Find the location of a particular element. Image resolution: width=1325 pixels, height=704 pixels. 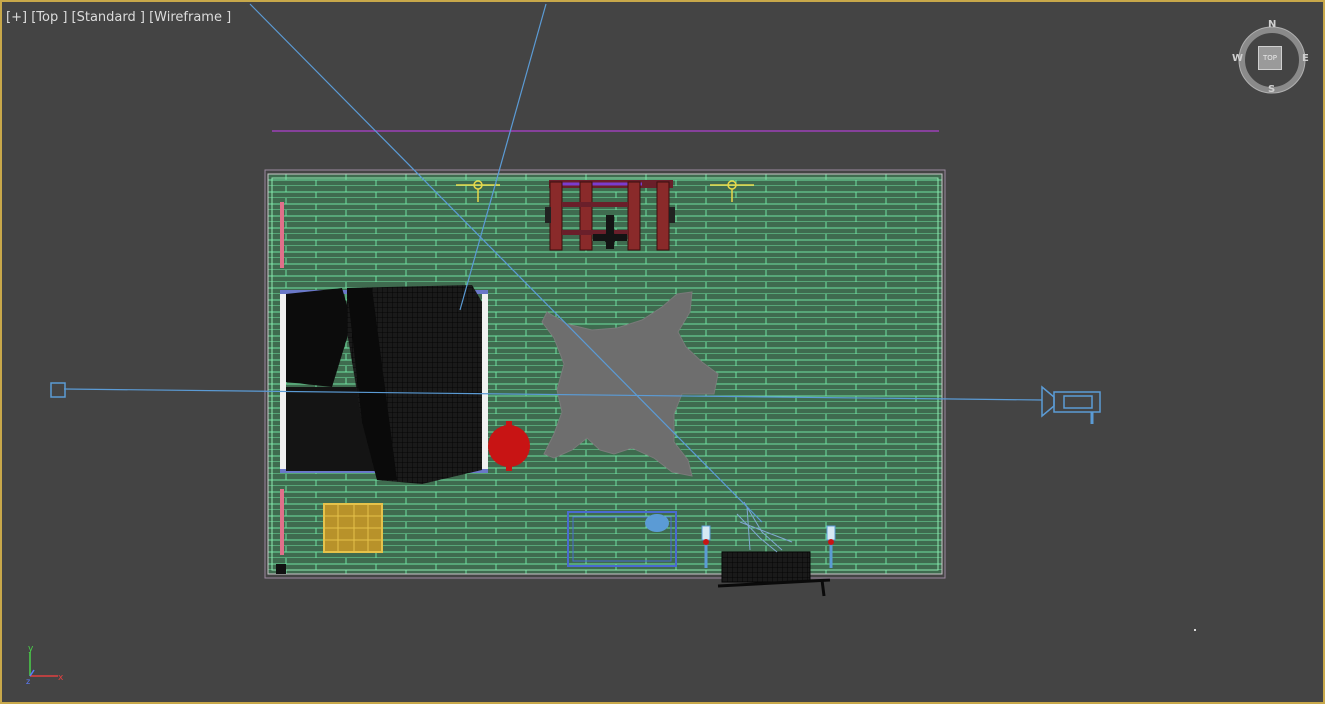

axis-tripod: y x z is located at coordinates (45, 664).